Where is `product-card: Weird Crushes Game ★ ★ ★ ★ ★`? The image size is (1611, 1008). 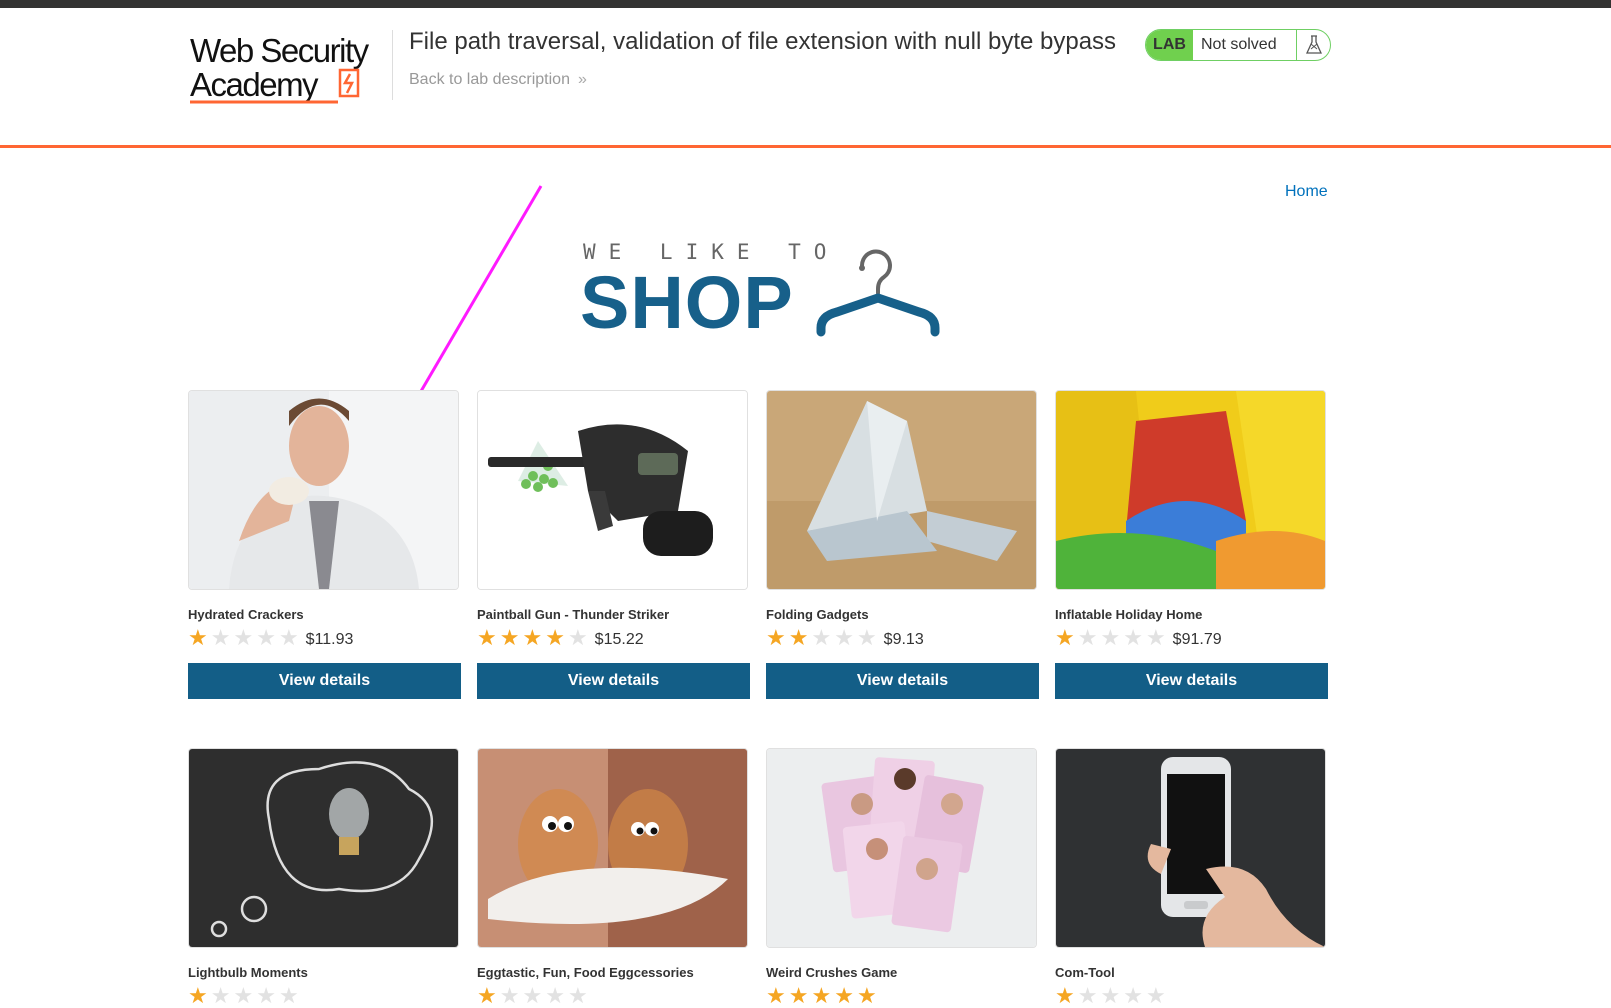
product-card: Weird Crushes Game ★ ★ ★ ★ ★ is located at coordinates (902, 877).